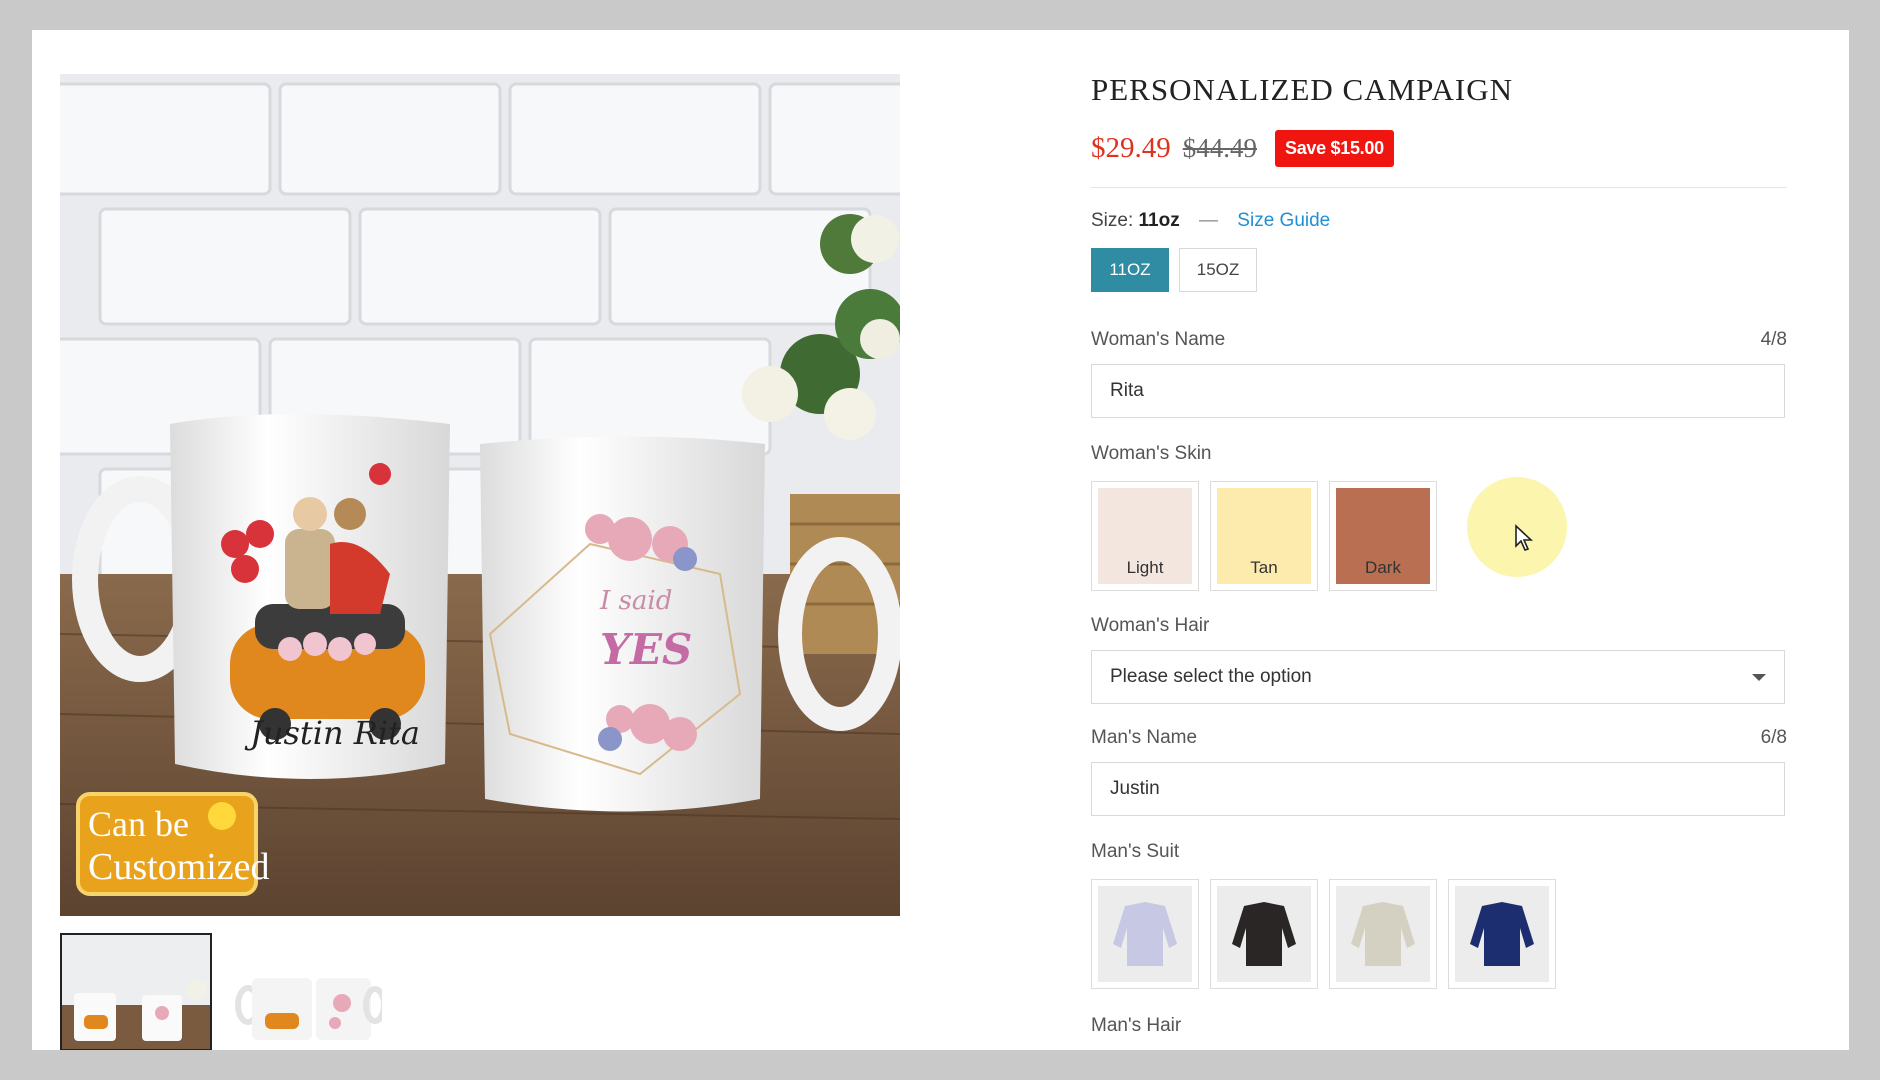 The width and height of the screenshot is (1880, 1080). What do you see at coordinates (1439, 1026) in the screenshot?
I see `man-hair-label-row: Man's Hair` at bounding box center [1439, 1026].